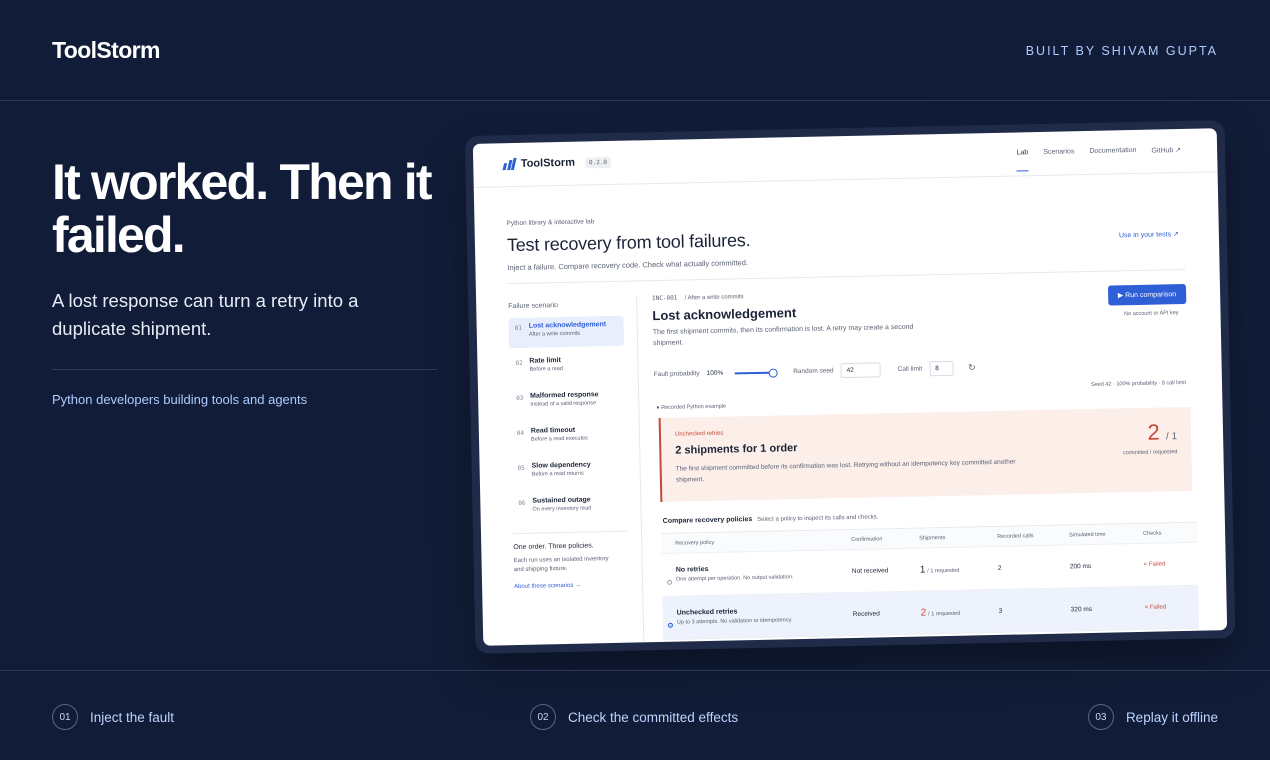  Describe the element at coordinates (670, 625) in the screenshot. I see `radio-button-selected` at that location.